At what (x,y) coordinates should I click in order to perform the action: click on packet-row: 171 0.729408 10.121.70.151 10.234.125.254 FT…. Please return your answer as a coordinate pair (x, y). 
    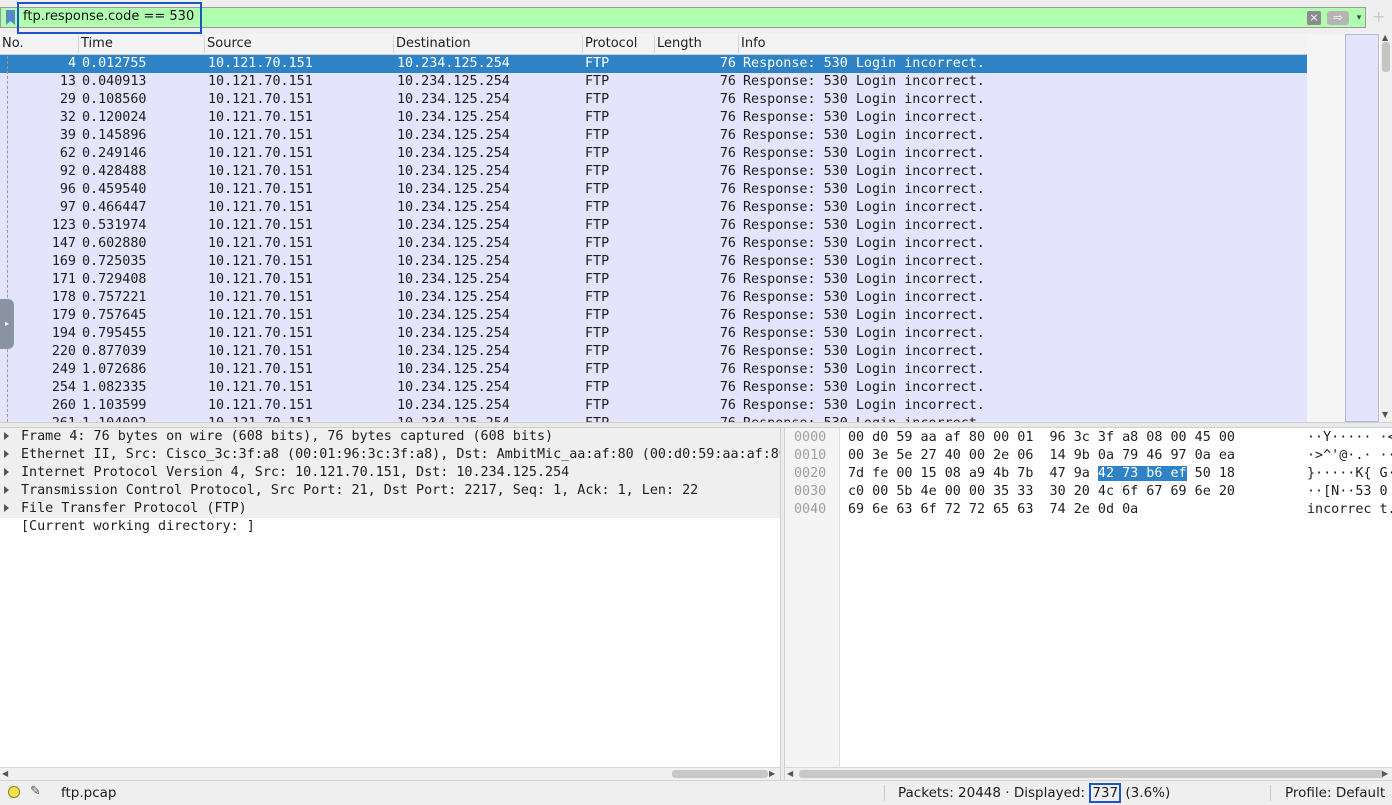
    Looking at the image, I should click on (653, 280).